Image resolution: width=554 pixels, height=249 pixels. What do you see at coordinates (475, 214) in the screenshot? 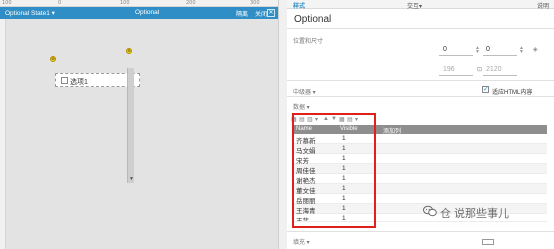
I see `watermark-text: 仓 说那些事儿` at bounding box center [475, 214].